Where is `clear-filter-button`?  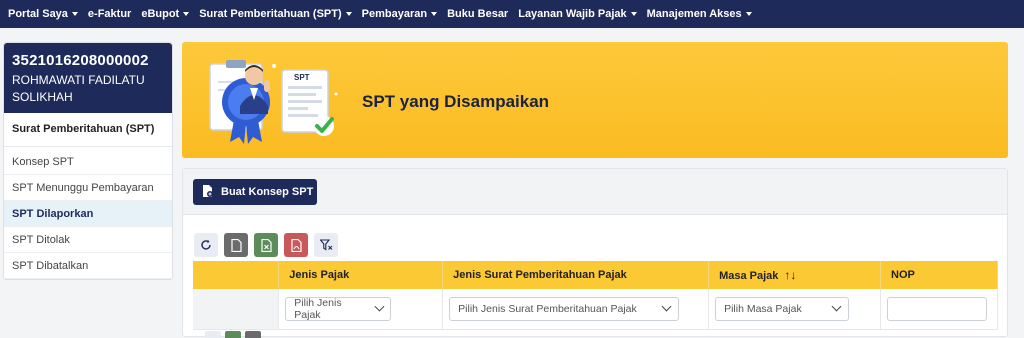 clear-filter-button is located at coordinates (326, 245).